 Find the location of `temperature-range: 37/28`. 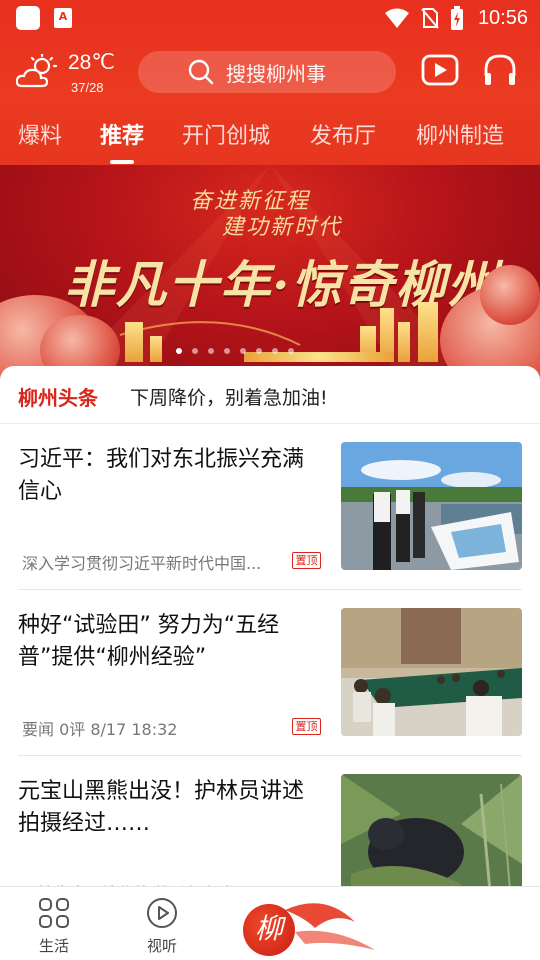

temperature-range: 37/28 is located at coordinates (87, 87).